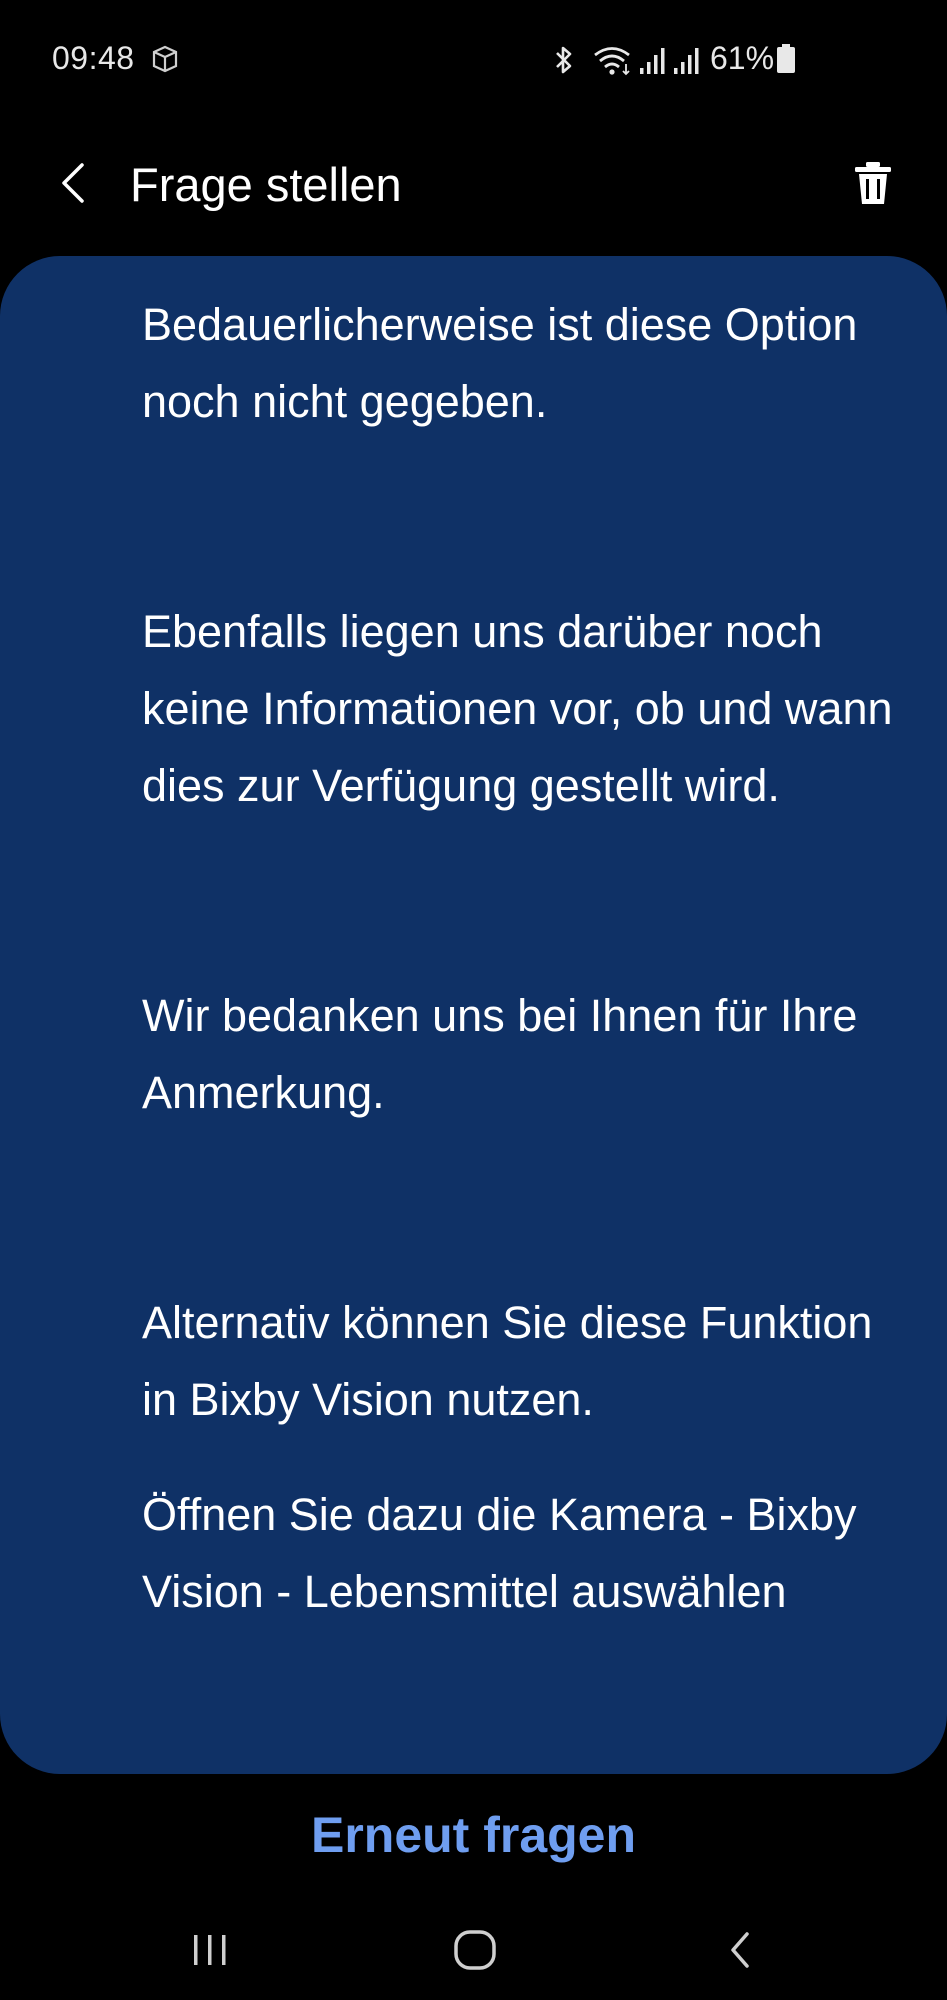 Image resolution: width=947 pixels, height=2000 pixels. I want to click on recents-icon, so click(210, 1950).